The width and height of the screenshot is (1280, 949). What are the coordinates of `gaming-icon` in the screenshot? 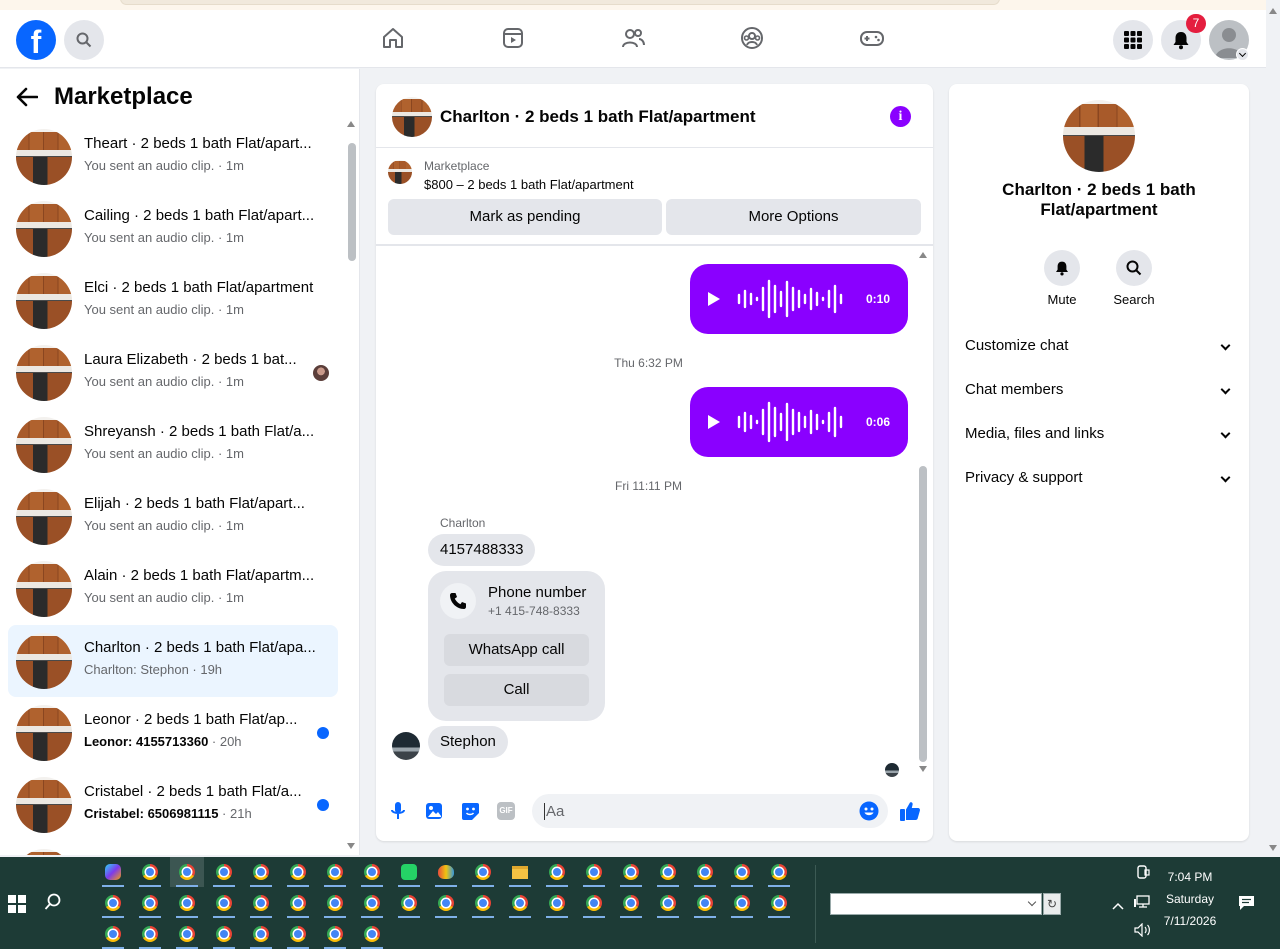 It's located at (872, 38).